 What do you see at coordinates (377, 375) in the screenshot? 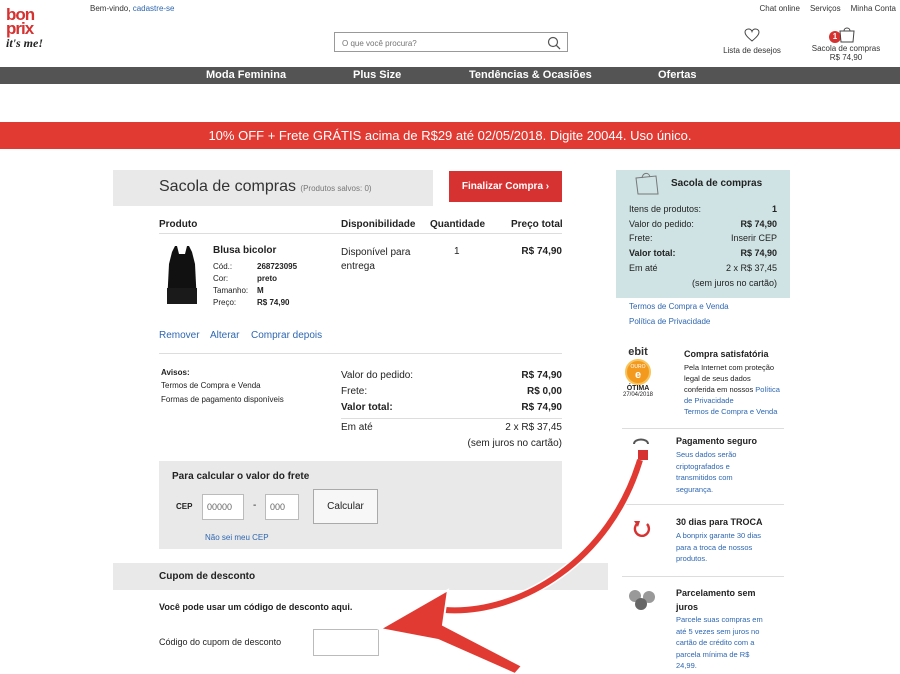
I see `order-value-label: Valor do pedido:` at bounding box center [377, 375].